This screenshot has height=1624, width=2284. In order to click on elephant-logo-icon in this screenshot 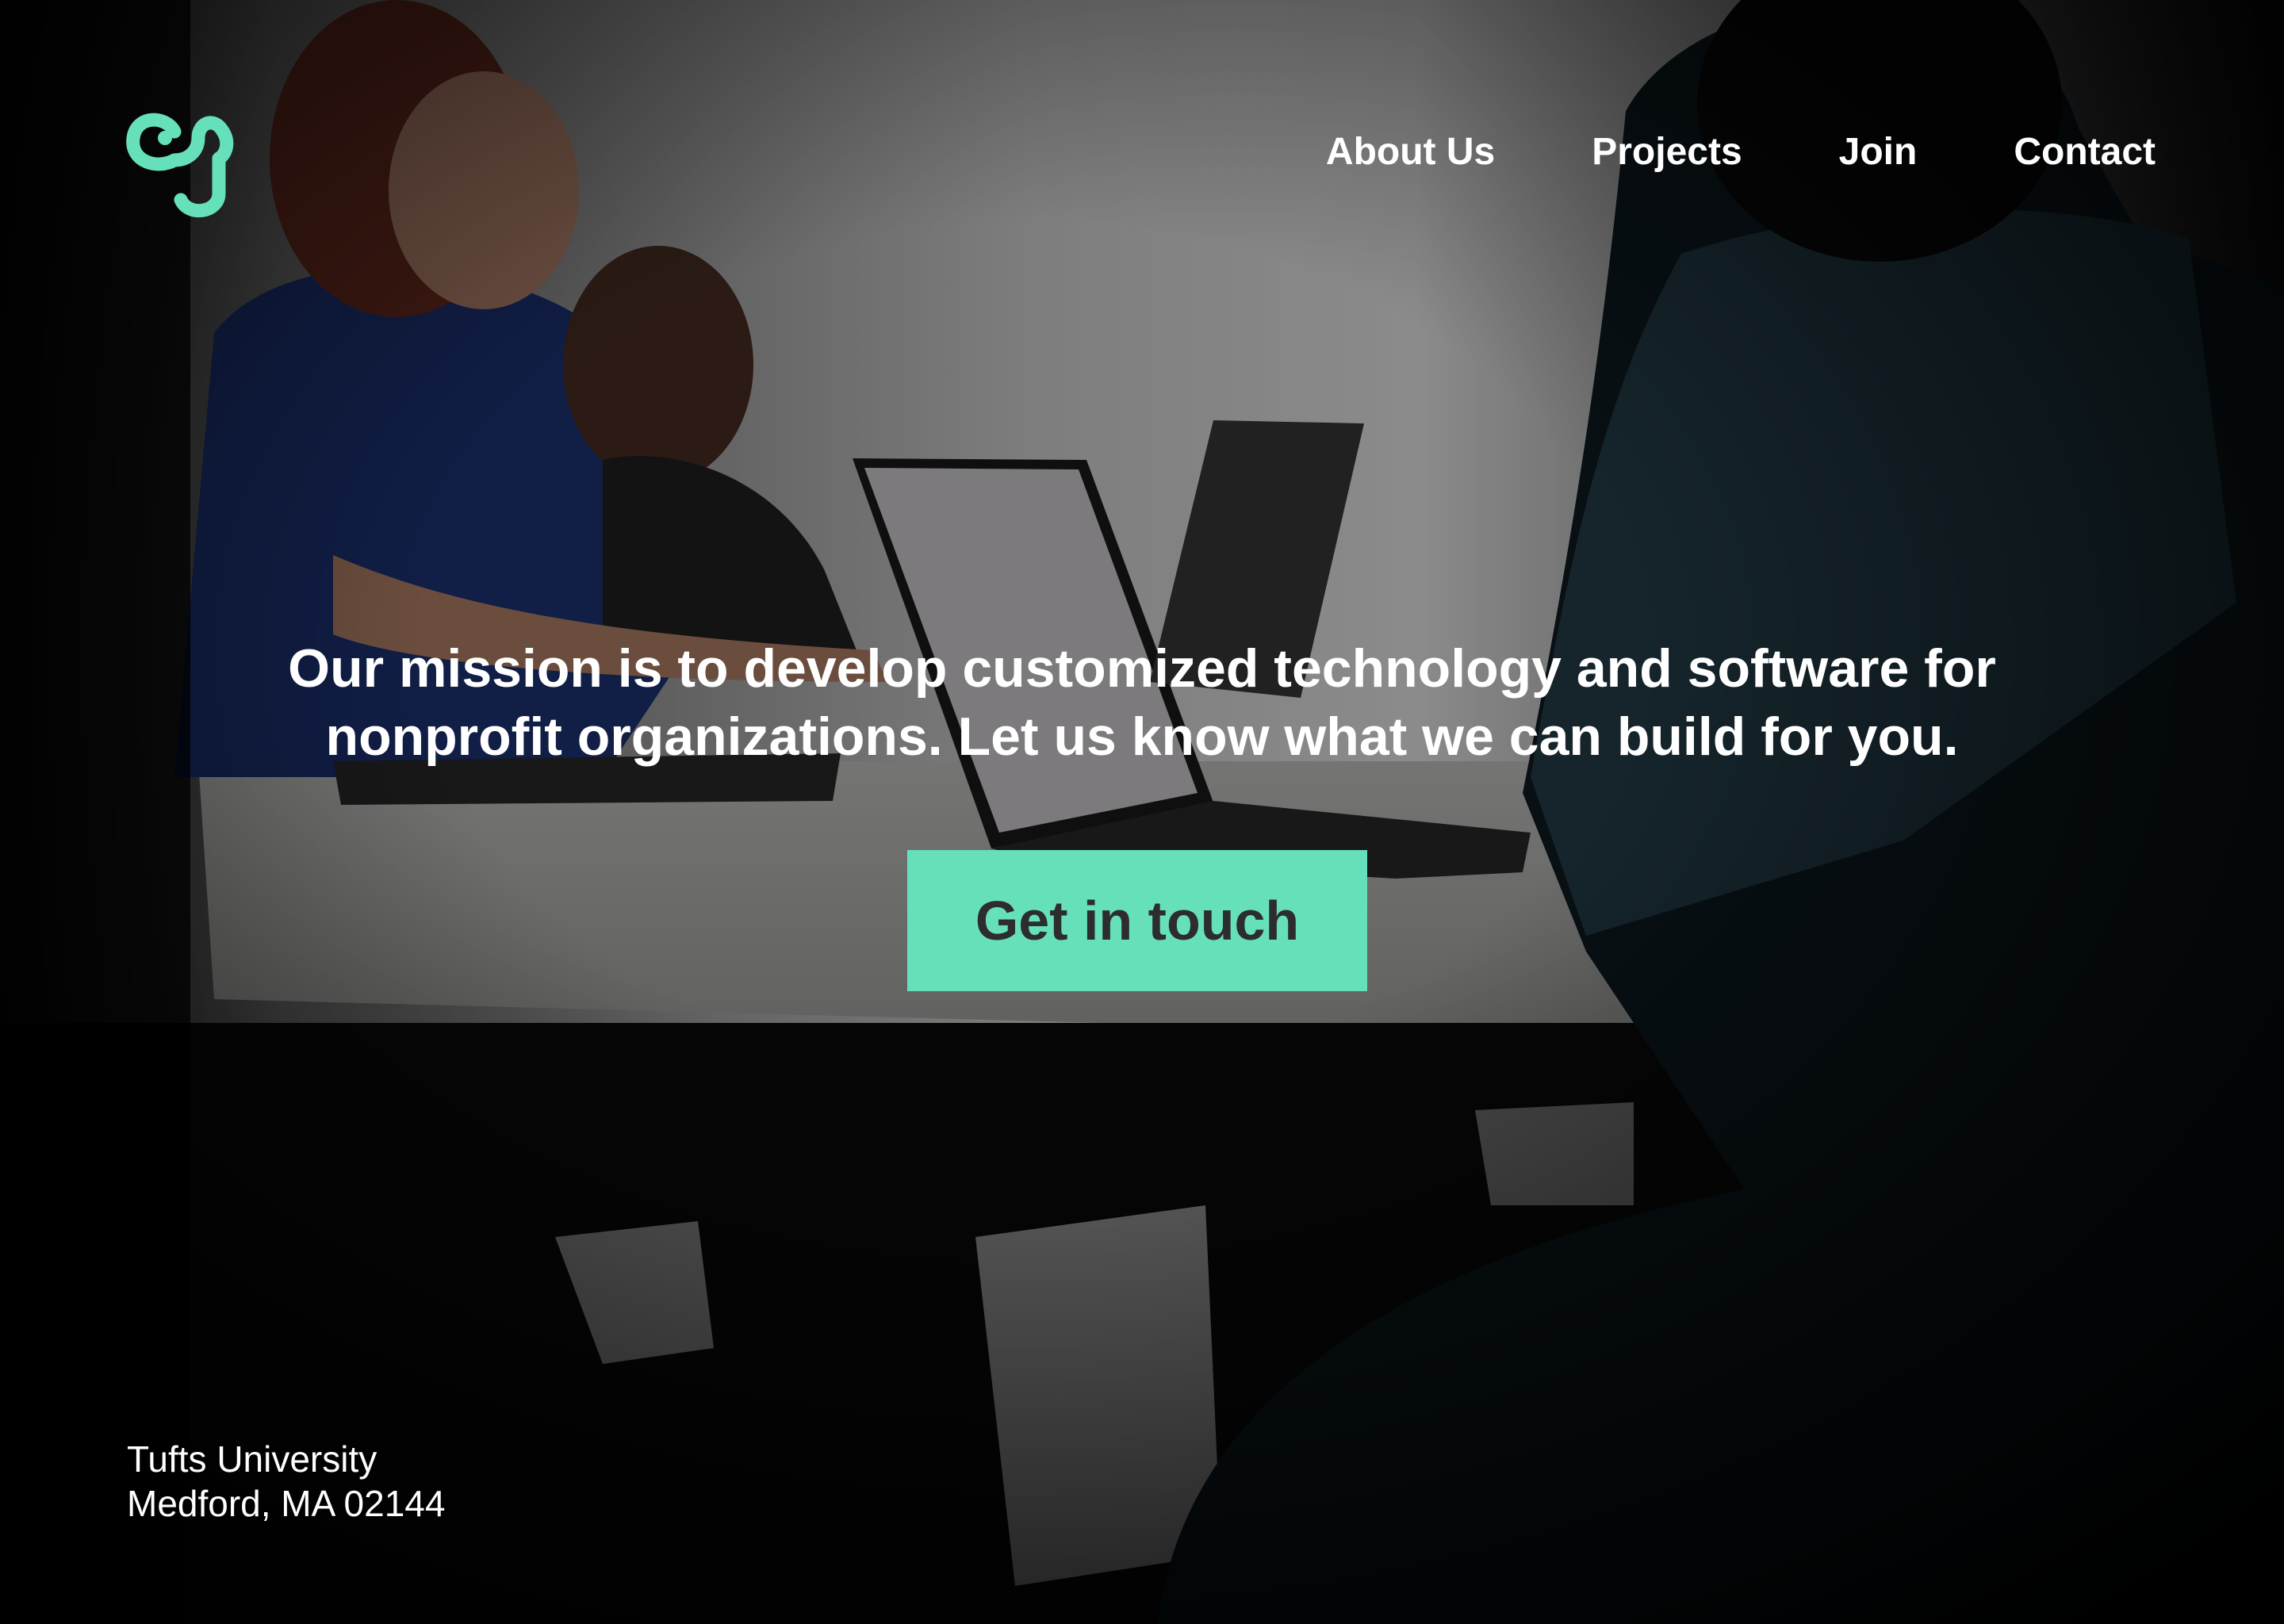, I will do `click(182, 157)`.